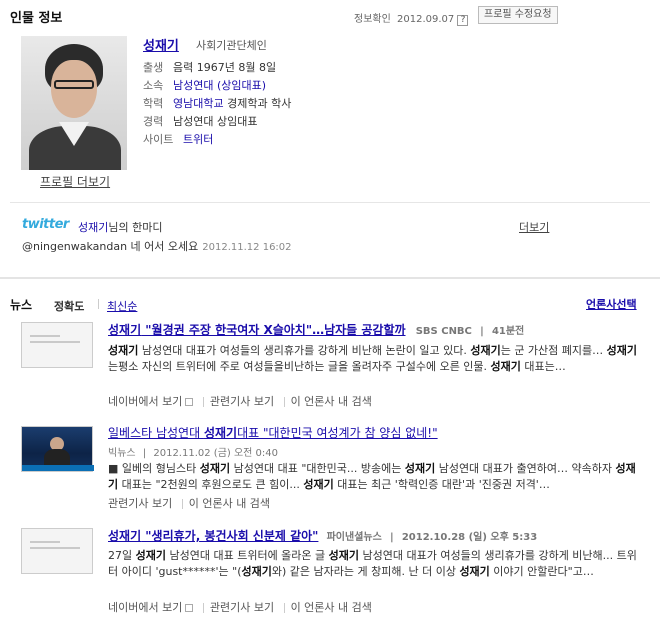 Image resolution: width=660 pixels, height=620 pixels. Describe the element at coordinates (372, 19) in the screenshot. I see `info-date-label: 정보확인` at that location.